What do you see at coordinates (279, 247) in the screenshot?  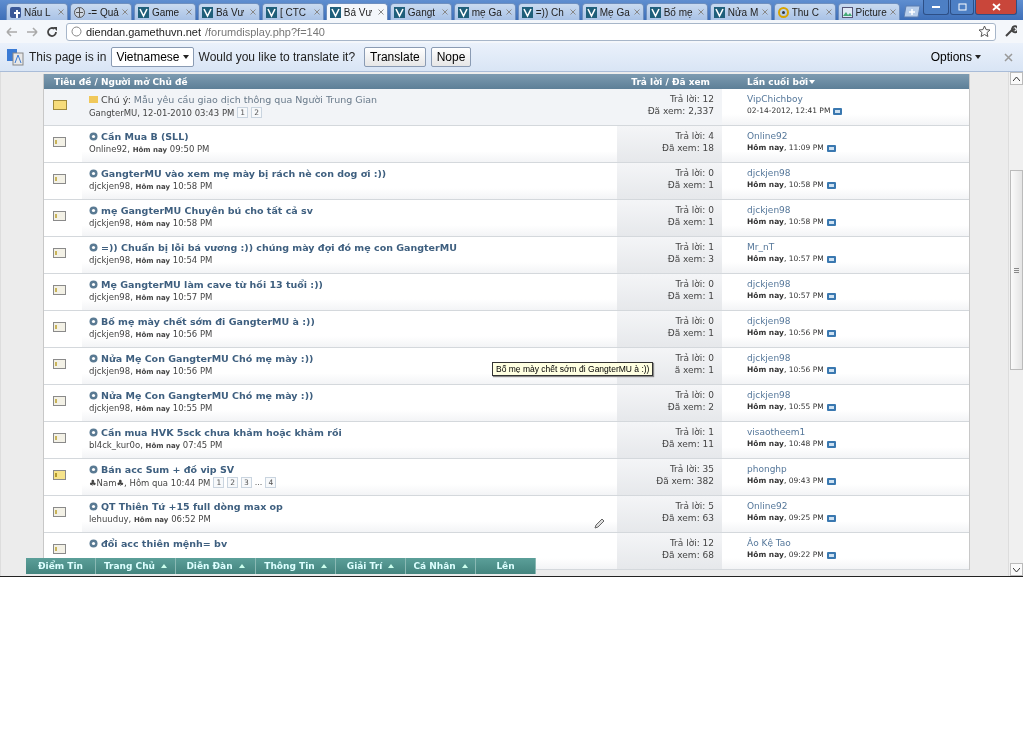 I see `thread-title: =)) Chuẩn bị lỗi bá vương :)) chúng mày đợi đó mẹ con GangterMU` at bounding box center [279, 247].